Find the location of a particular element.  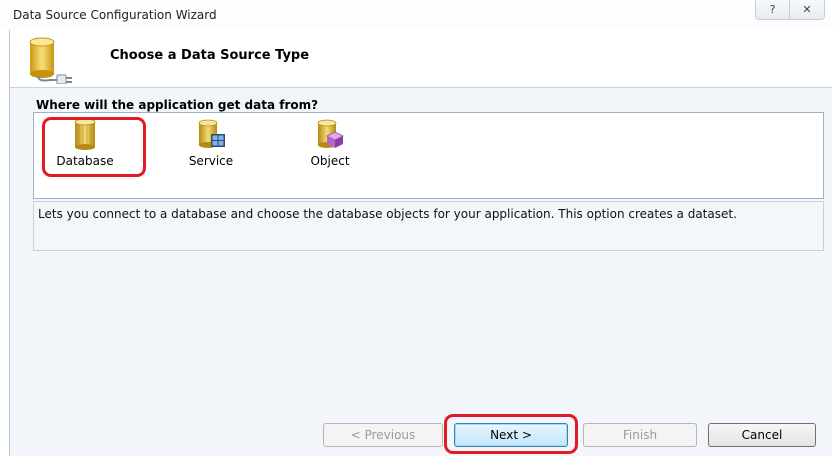

cancel-button: Cancel is located at coordinates (762, 435).